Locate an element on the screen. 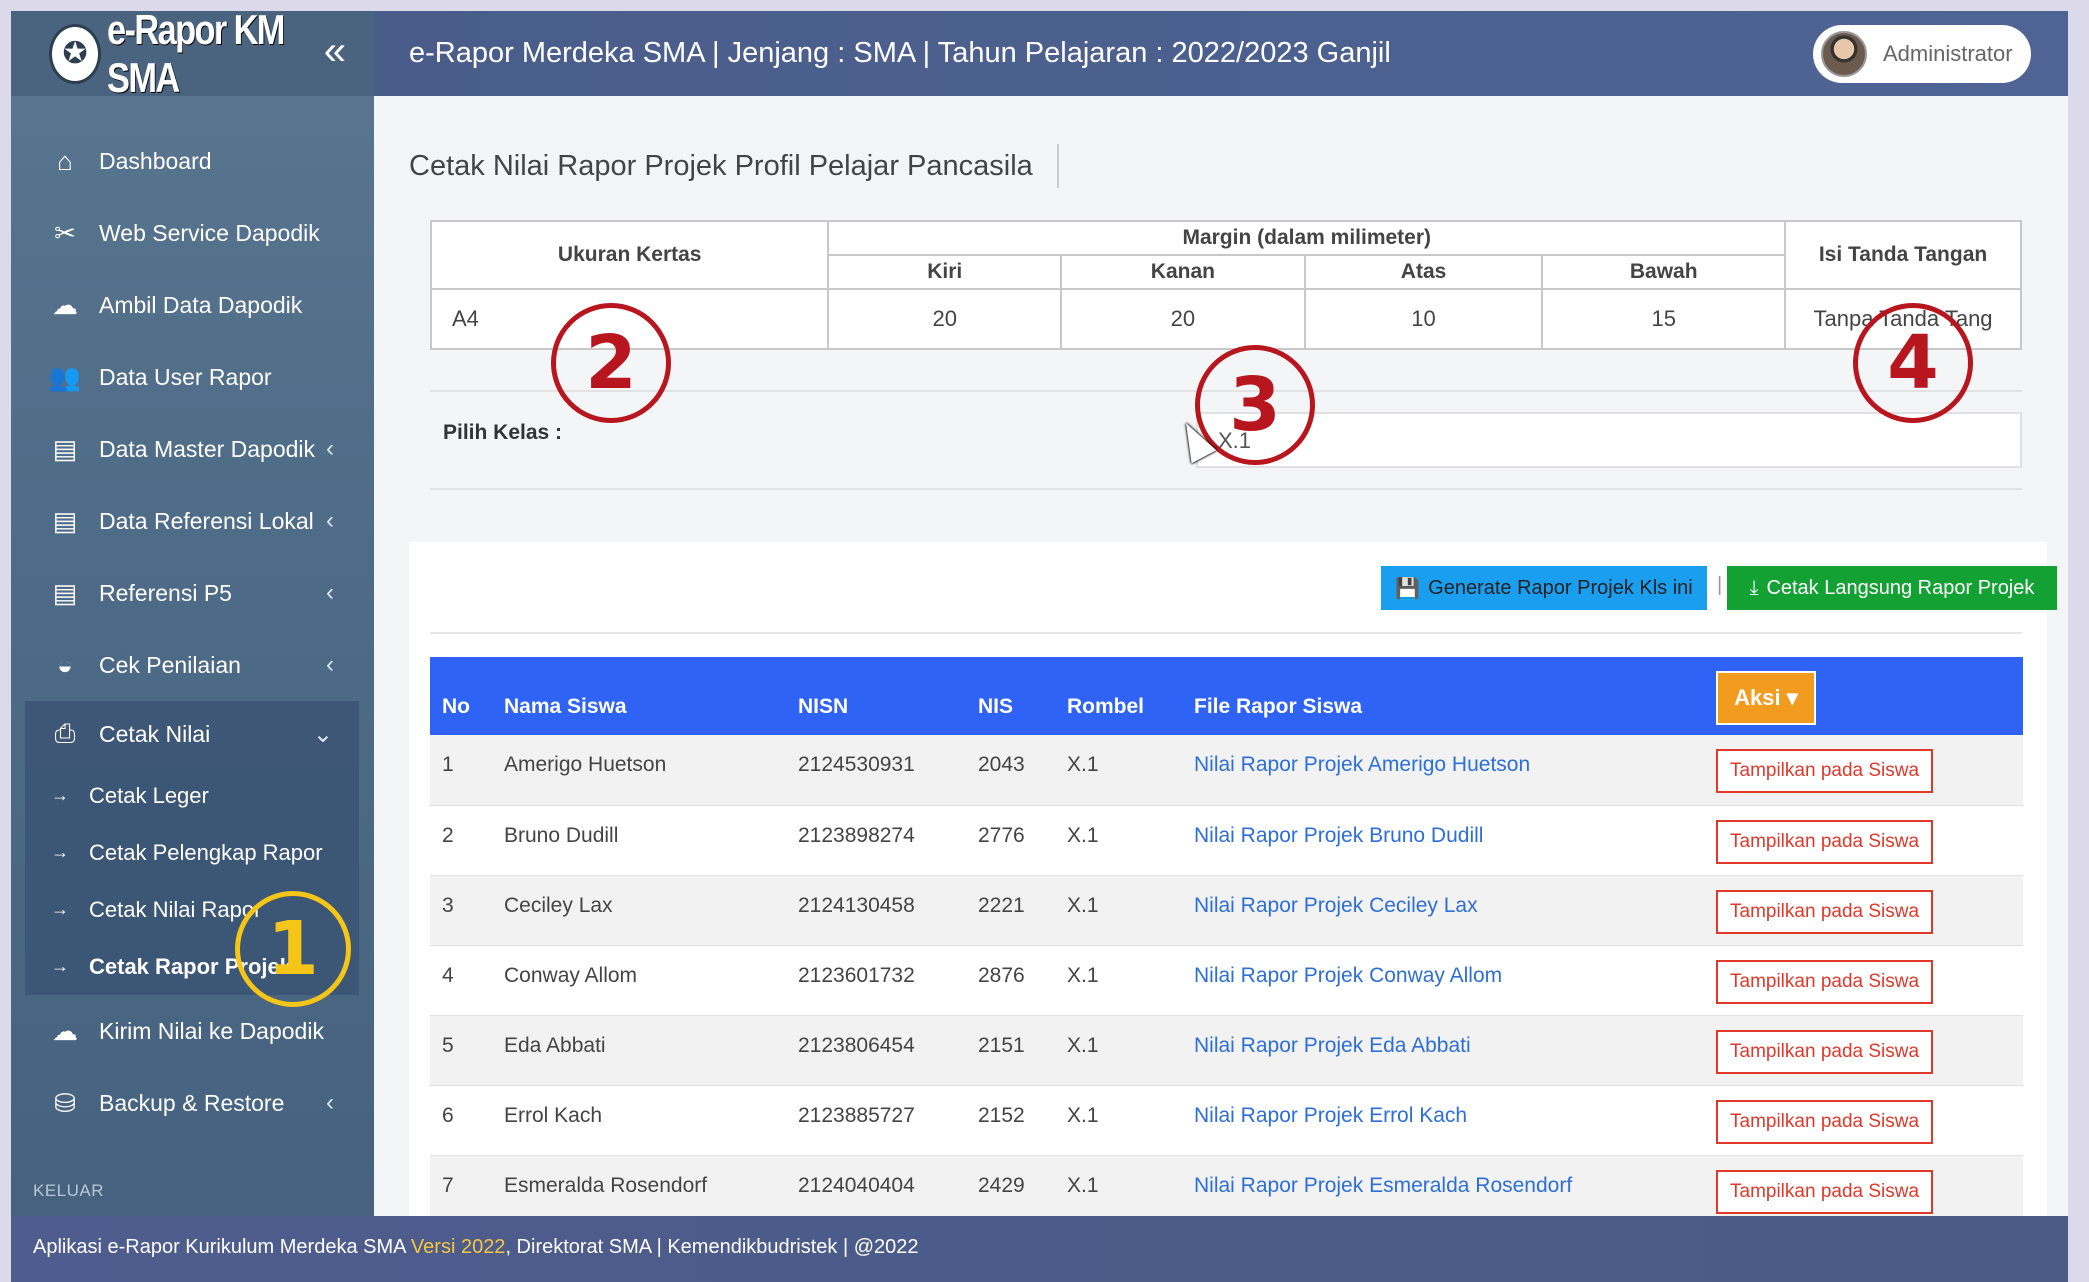 This screenshot has width=2089, height=1282. chevron-down-icon: ⌄ is located at coordinates (322, 734).